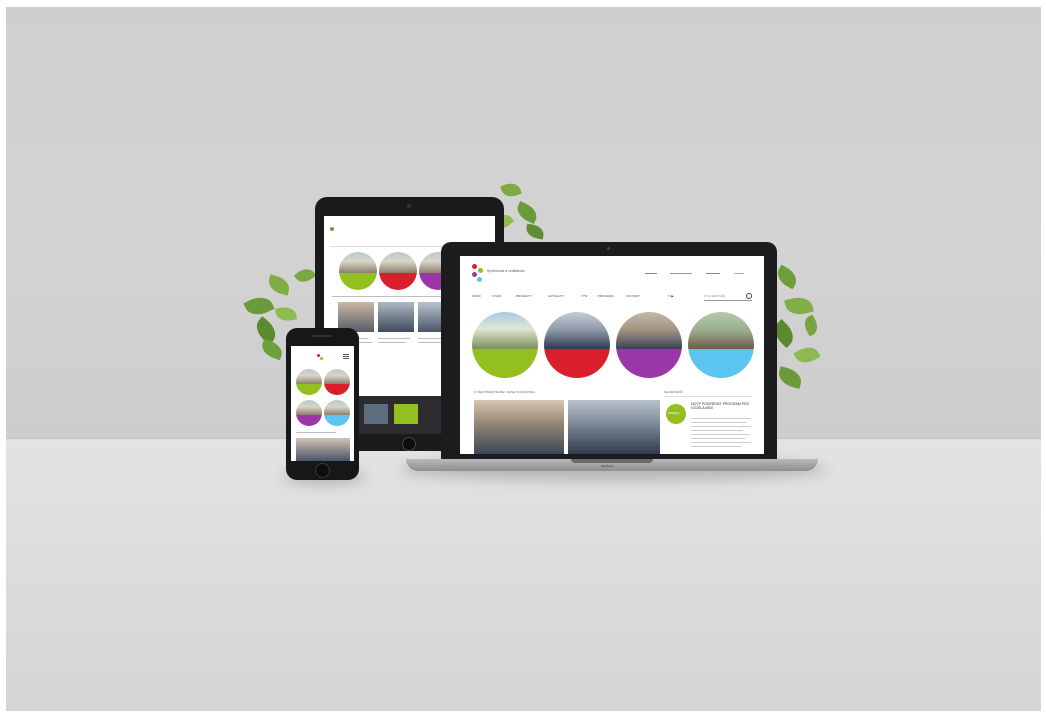 The width and height of the screenshot is (1046, 717). Describe the element at coordinates (715, 296) in the screenshot. I see `search-placeholder: VYHLEDÁVÁNÍ` at that location.